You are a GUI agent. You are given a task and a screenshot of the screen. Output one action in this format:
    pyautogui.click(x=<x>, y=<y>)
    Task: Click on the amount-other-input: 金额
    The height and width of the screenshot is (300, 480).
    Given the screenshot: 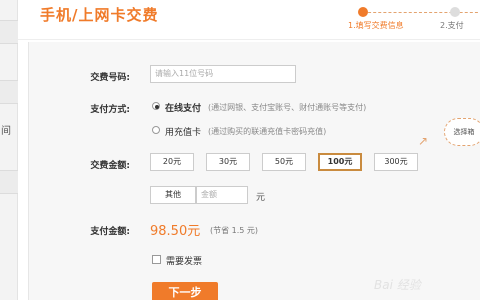 What is the action you would take?
    pyautogui.click(x=222, y=195)
    